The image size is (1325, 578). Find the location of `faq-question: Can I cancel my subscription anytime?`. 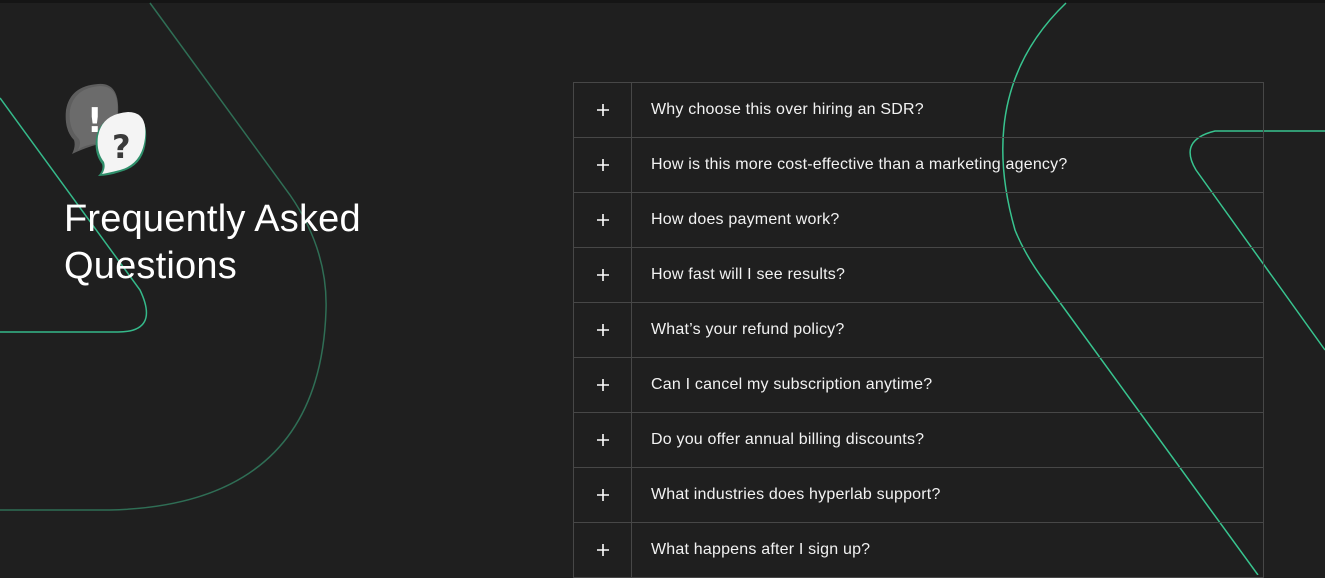

faq-question: Can I cancel my subscription anytime? is located at coordinates (947, 385).